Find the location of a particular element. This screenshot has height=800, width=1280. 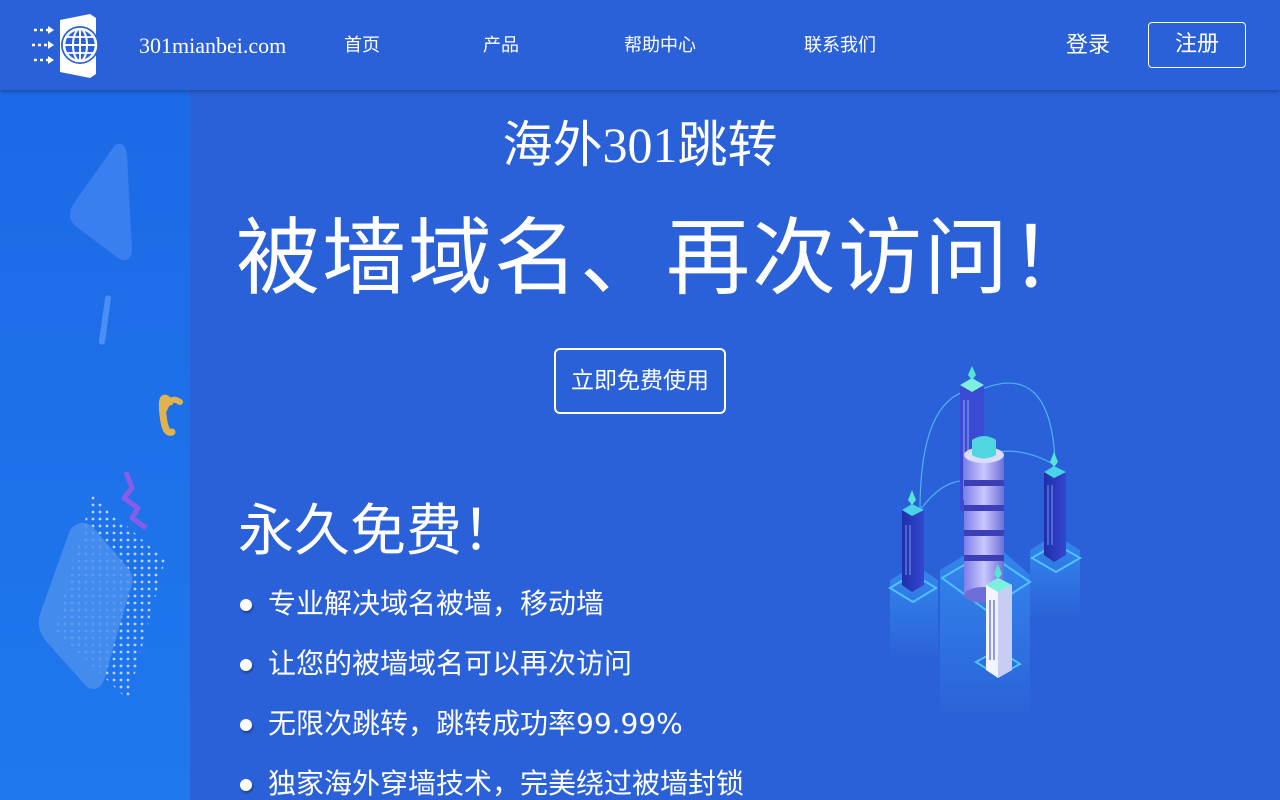

feature-item: 让您的被墙域名可以再次访问 is located at coordinates (491, 670).